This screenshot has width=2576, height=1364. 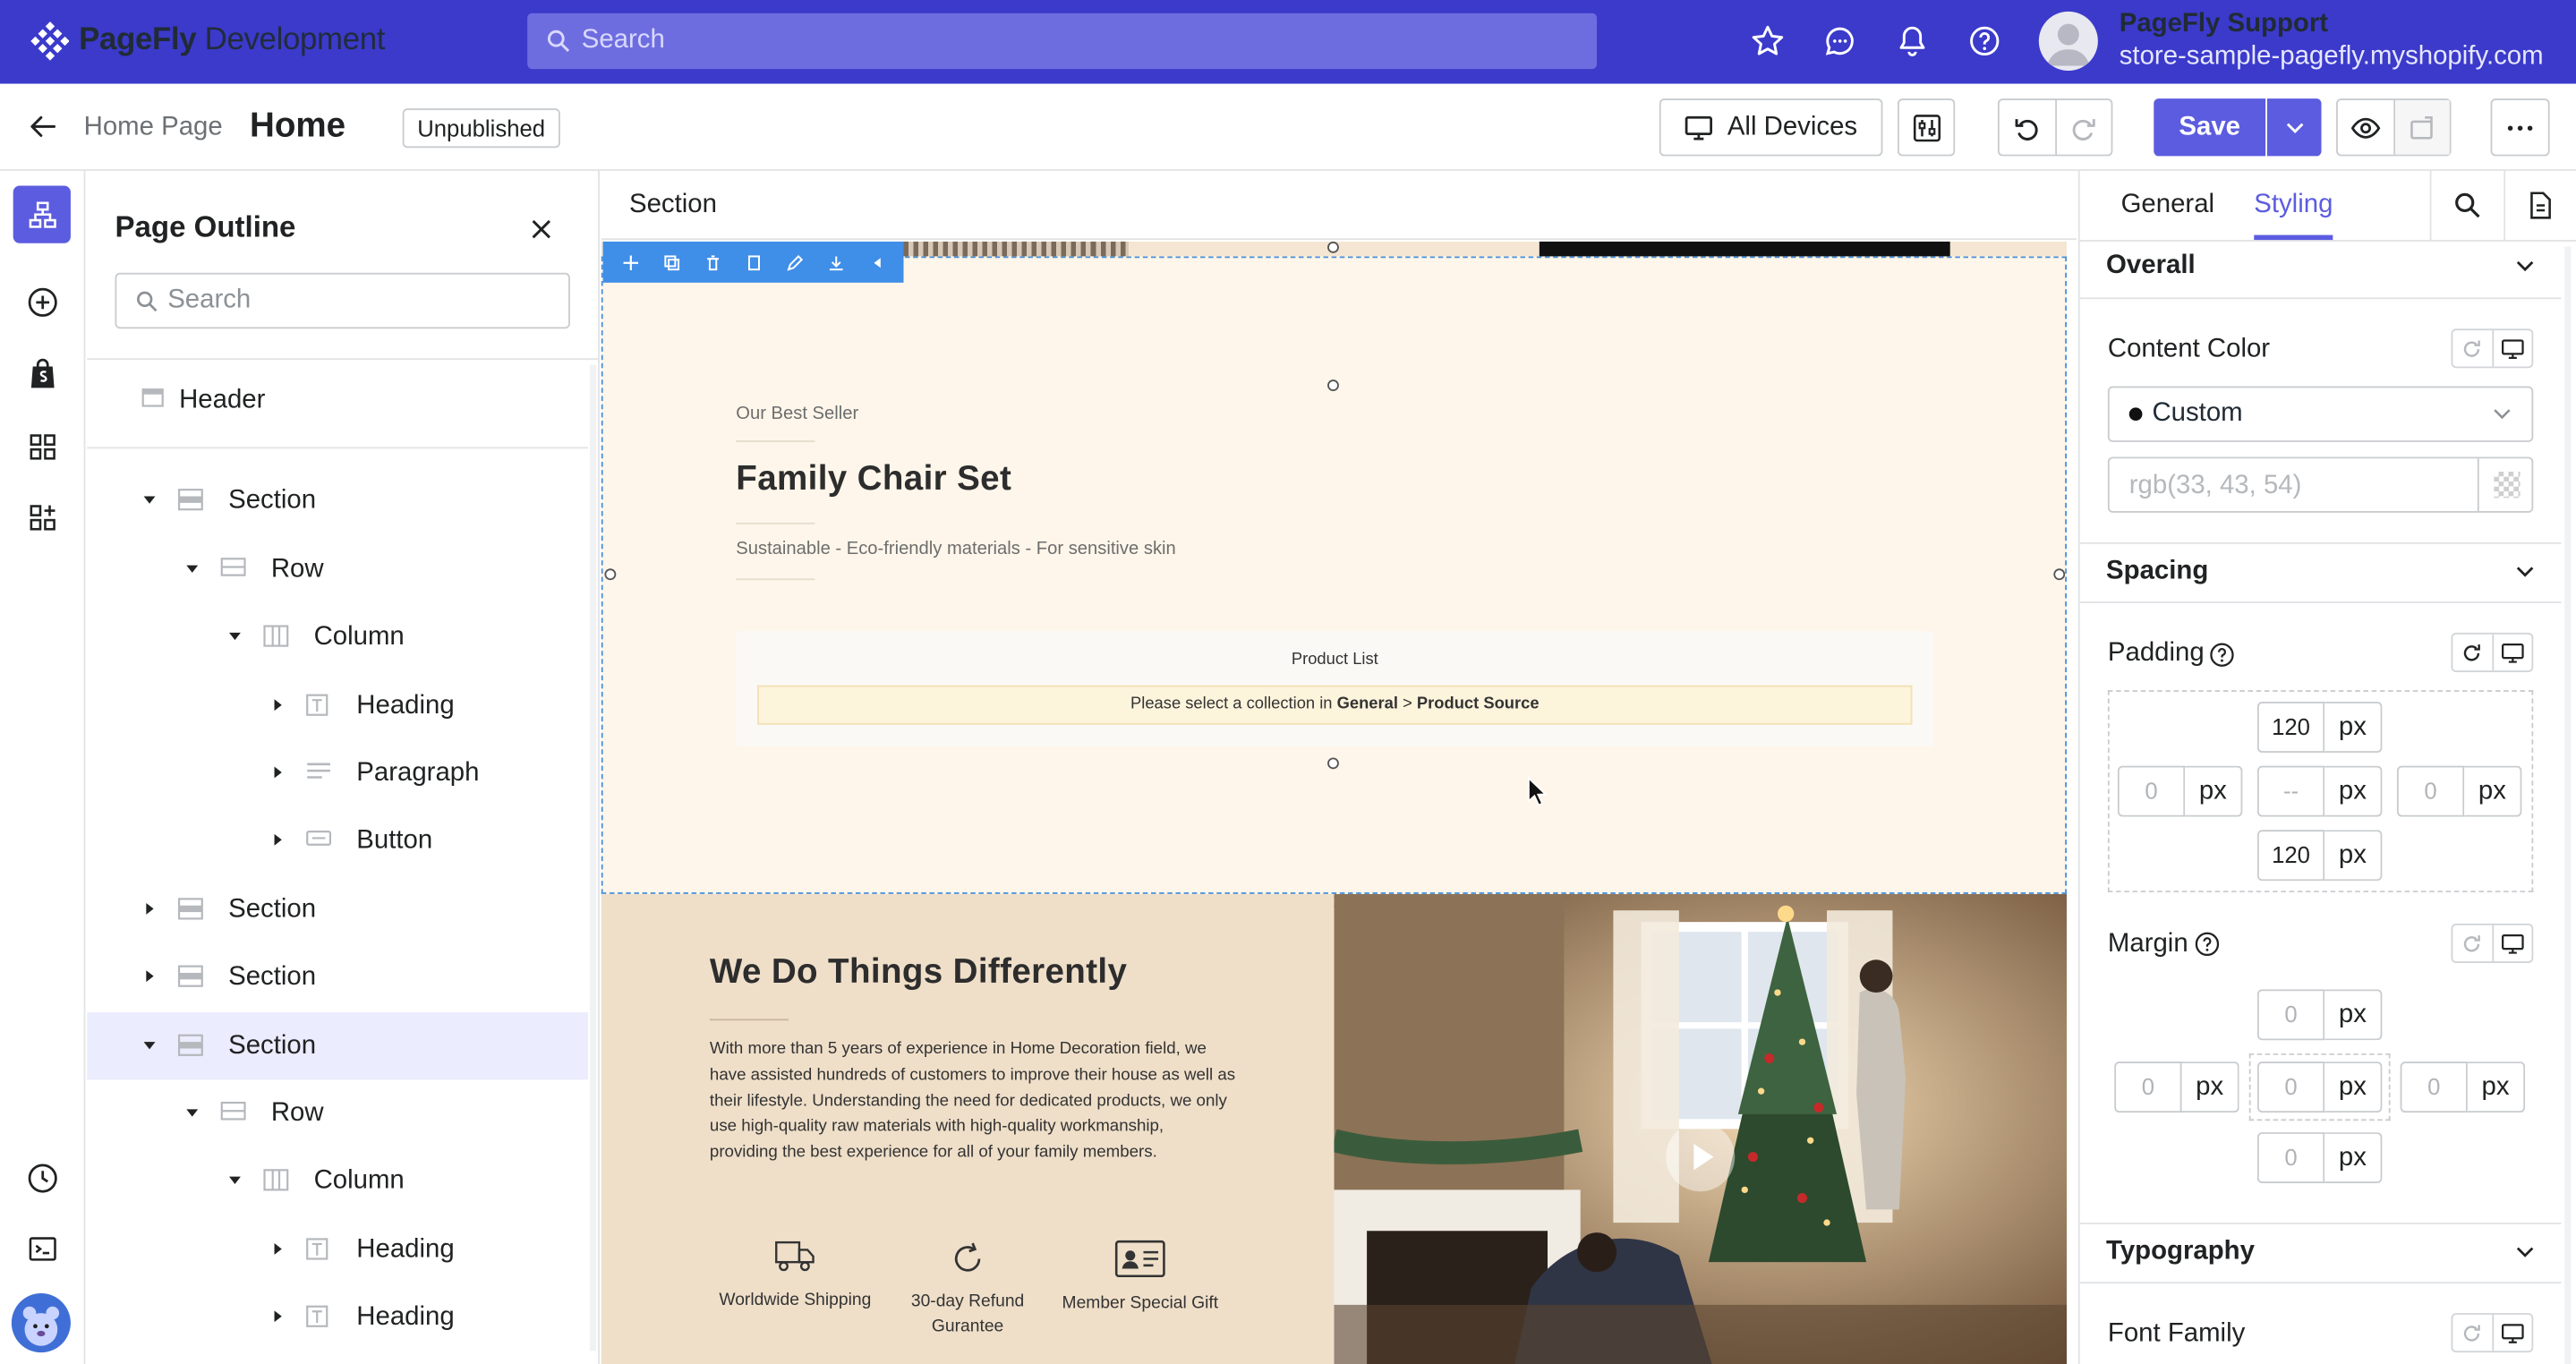 What do you see at coordinates (2151, 791) in the screenshot?
I see `padding-left-input: 0` at bounding box center [2151, 791].